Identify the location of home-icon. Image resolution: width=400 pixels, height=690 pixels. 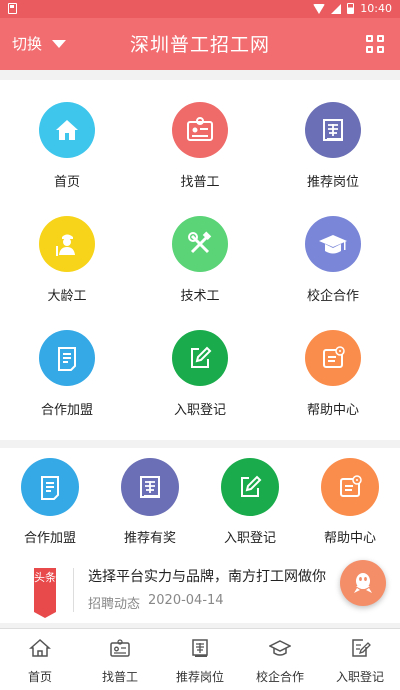
(67, 130).